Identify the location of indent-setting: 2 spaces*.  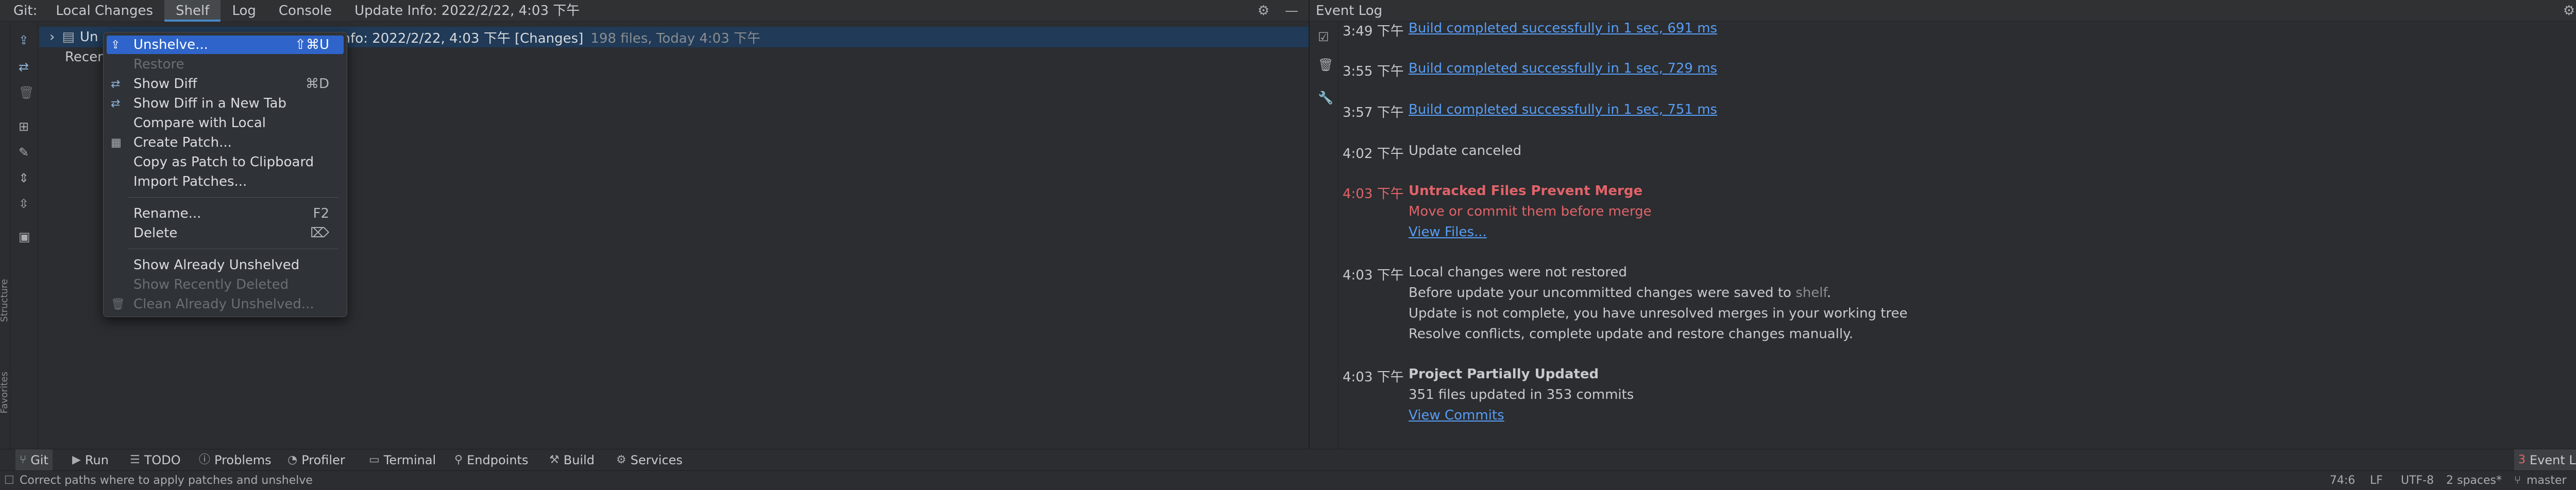
(2474, 480).